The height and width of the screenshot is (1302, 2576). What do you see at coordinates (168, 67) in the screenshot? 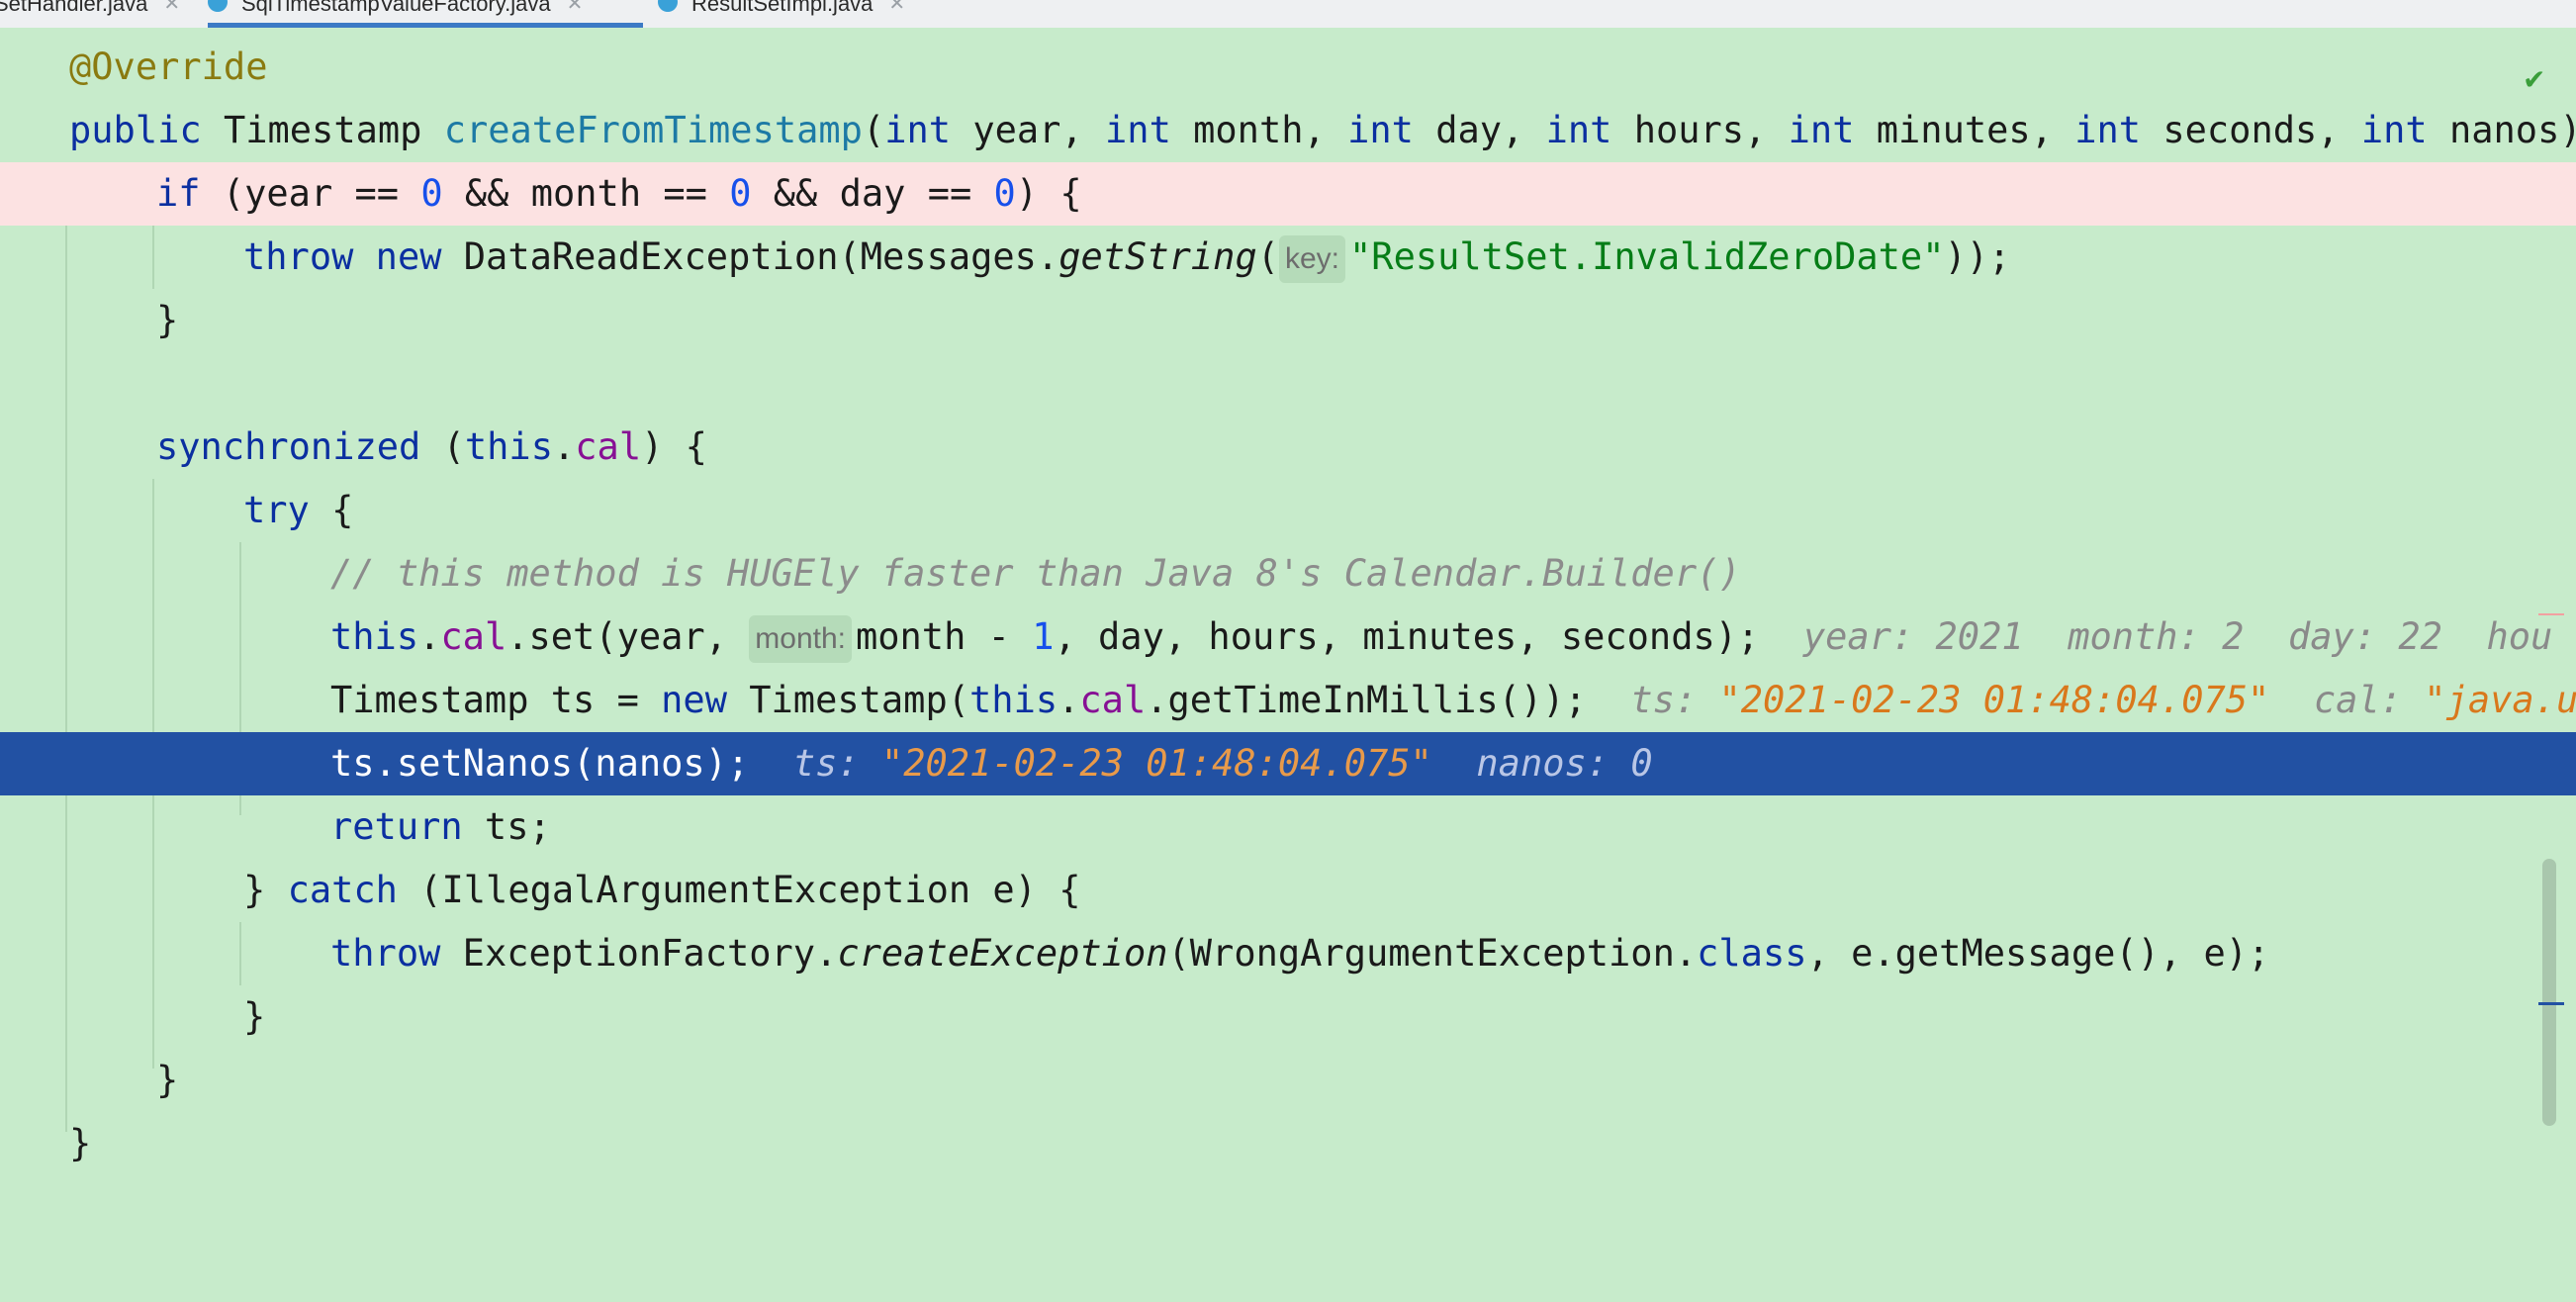
I see `annotation: @Override` at bounding box center [168, 67].